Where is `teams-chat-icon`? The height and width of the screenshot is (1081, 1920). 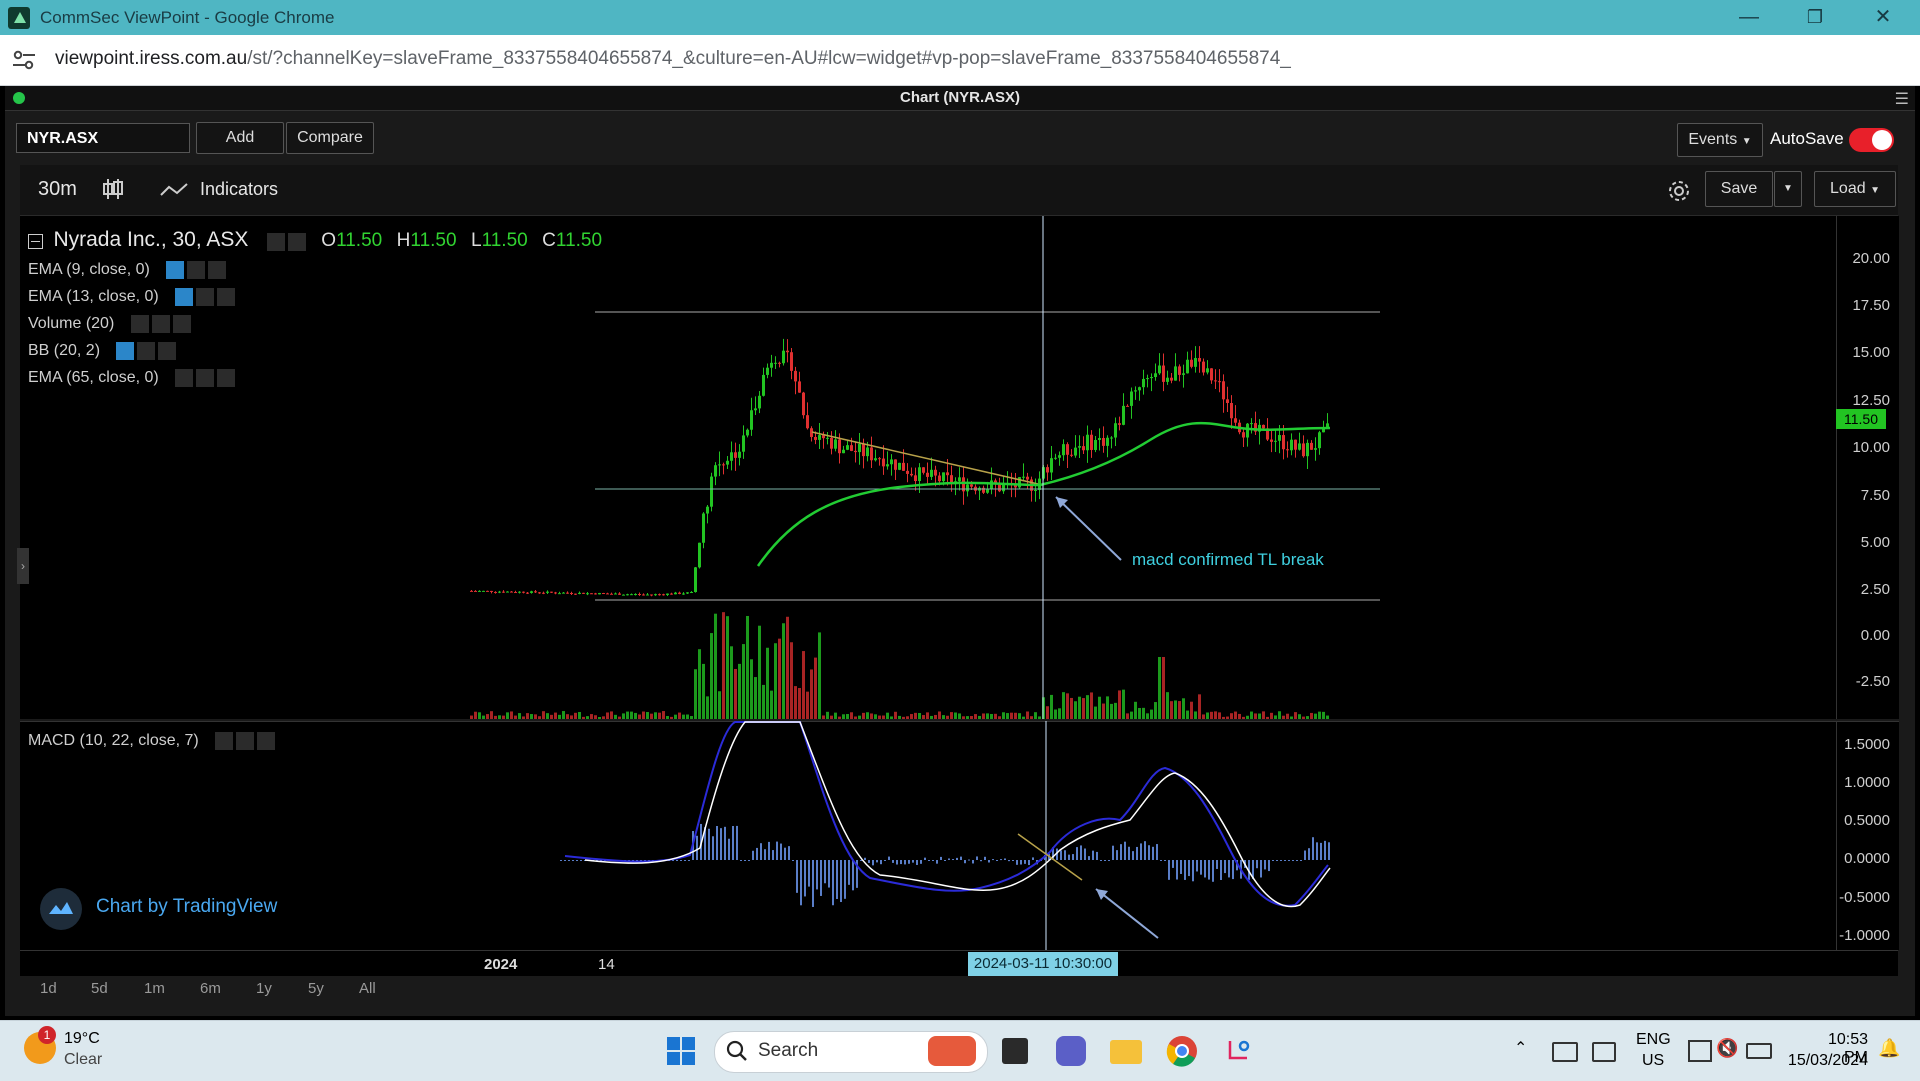
teams-chat-icon is located at coordinates (1071, 1051).